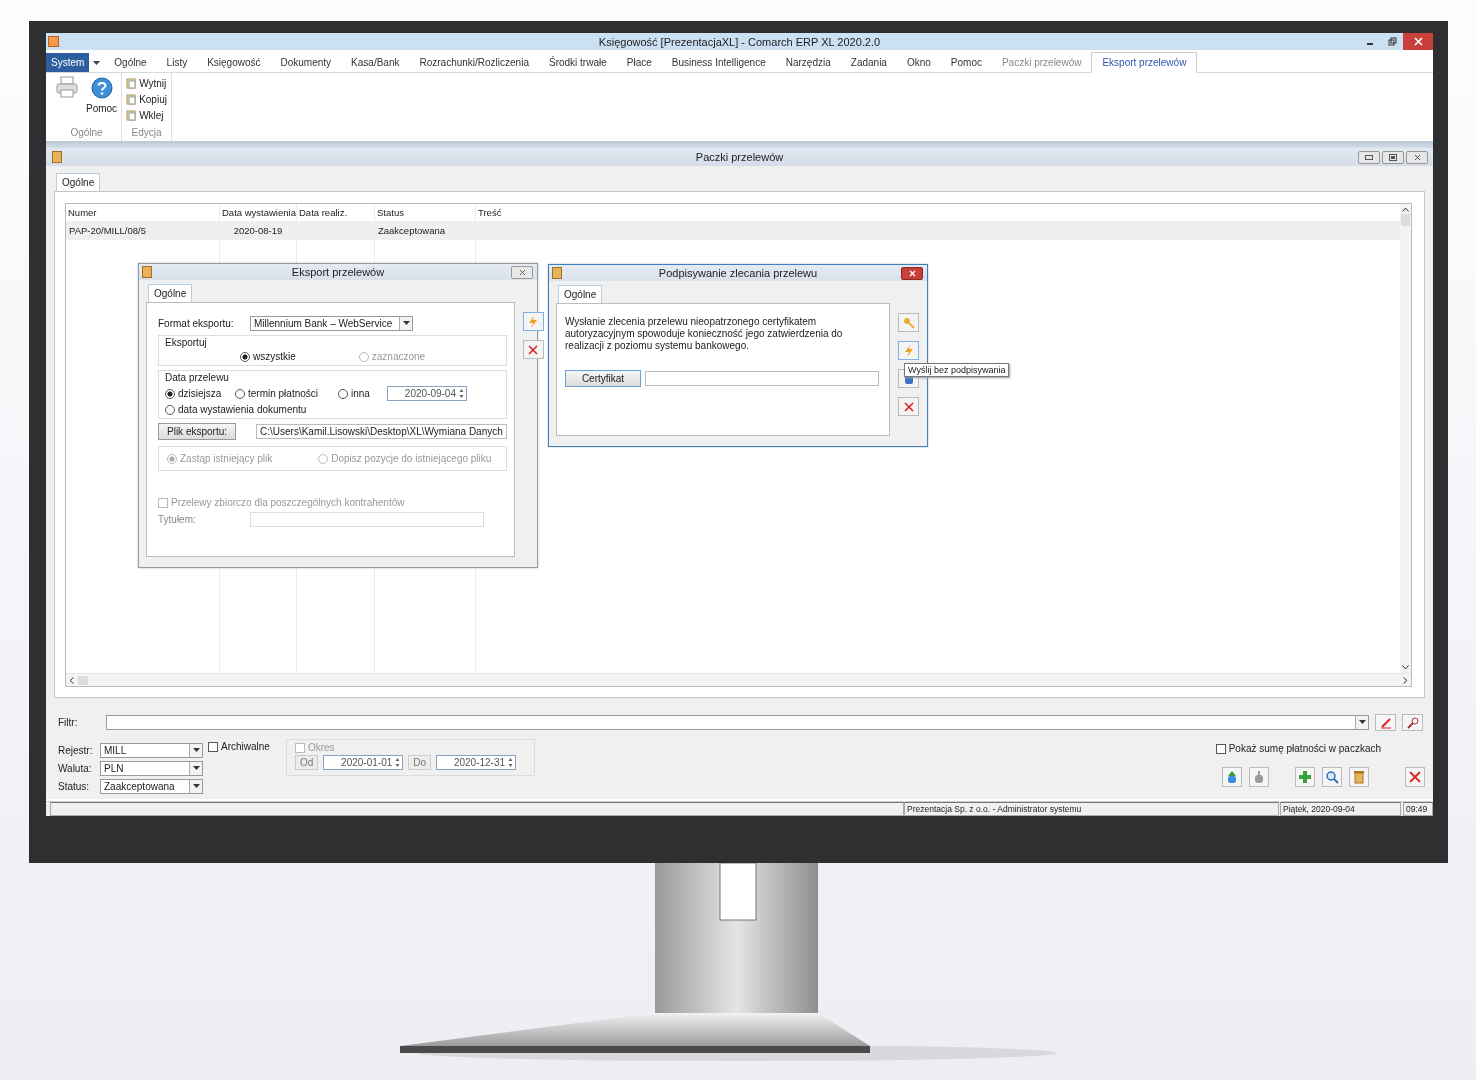  Describe the element at coordinates (318, 409) in the screenshot. I see `radio-option: data wystawienia dokumentu` at that location.